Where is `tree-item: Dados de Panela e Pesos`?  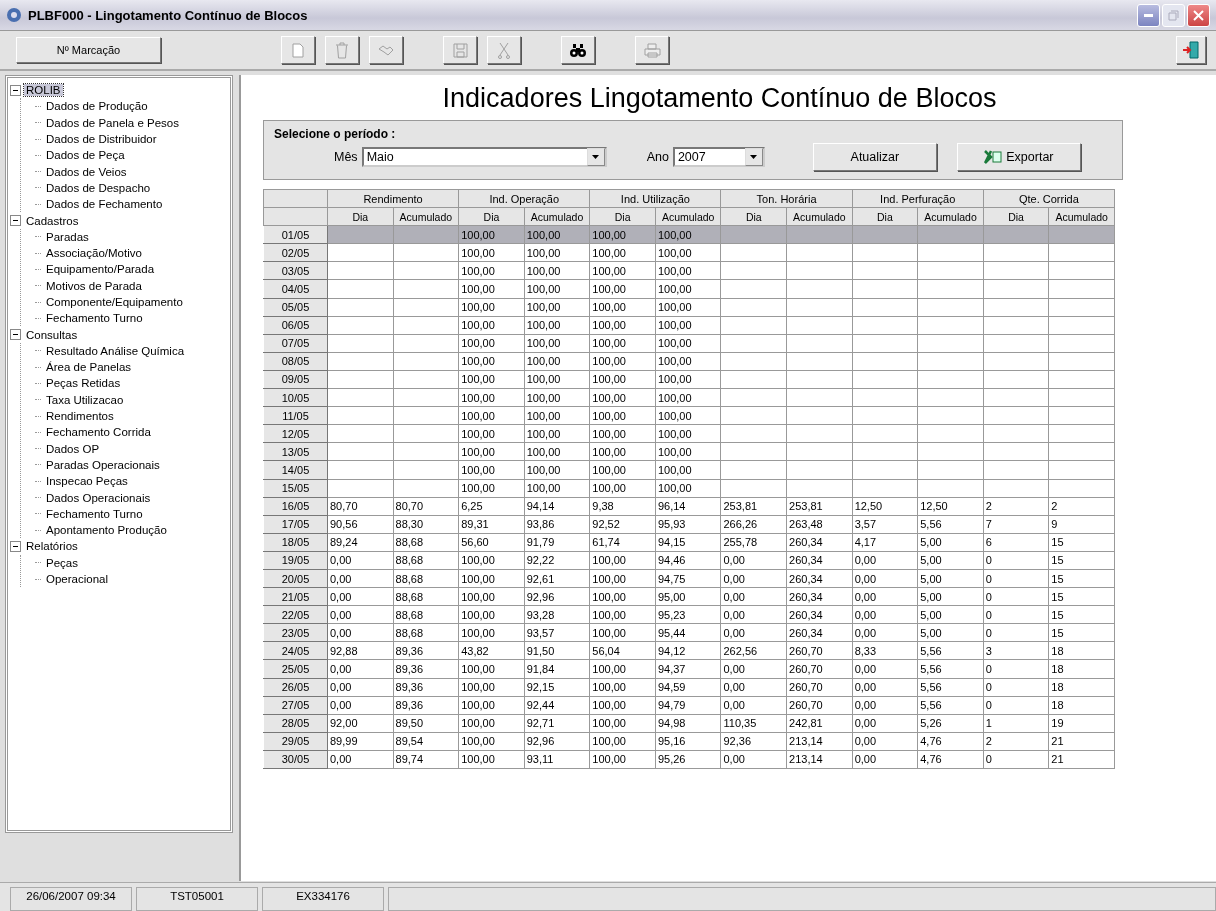
tree-item: Dados de Panela e Pesos is located at coordinates (112, 122).